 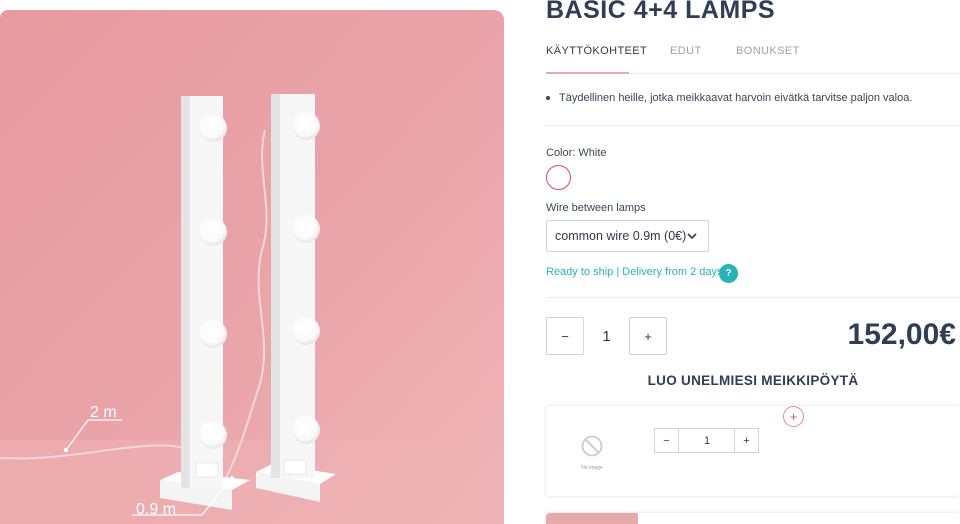 What do you see at coordinates (558, 177) in the screenshot?
I see `color-swatch-white` at bounding box center [558, 177].